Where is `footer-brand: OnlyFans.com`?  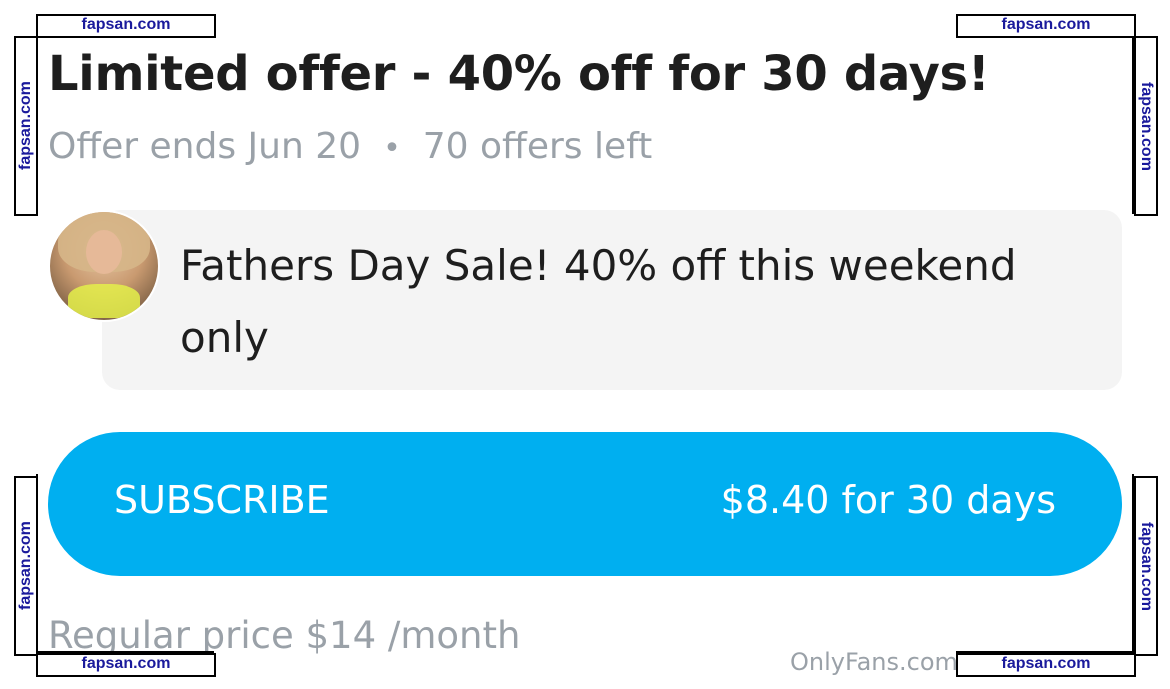
footer-brand: OnlyFans.com is located at coordinates (874, 662).